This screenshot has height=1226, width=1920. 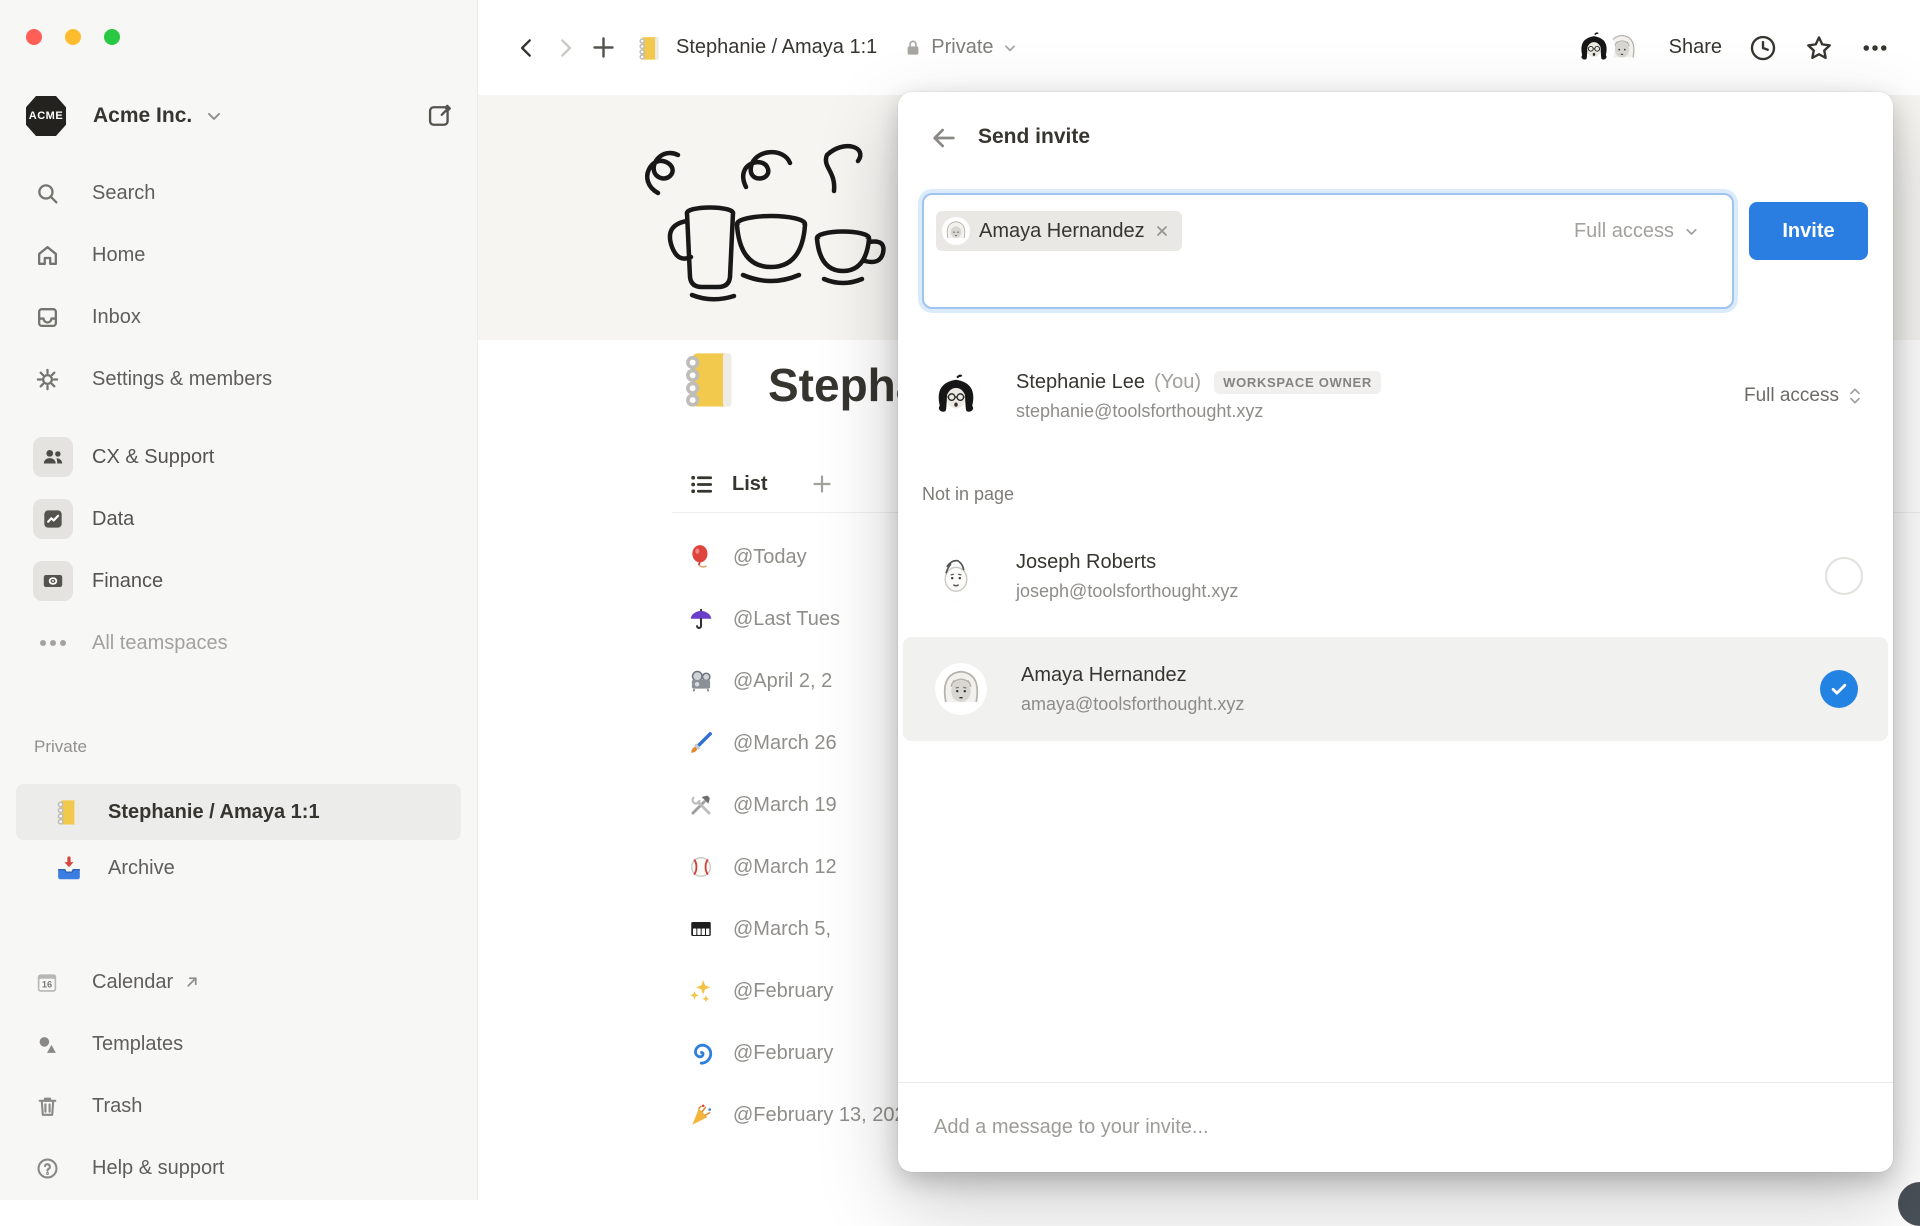 I want to click on recipient-tag: Amaya Hernandez, so click(x=1059, y=231).